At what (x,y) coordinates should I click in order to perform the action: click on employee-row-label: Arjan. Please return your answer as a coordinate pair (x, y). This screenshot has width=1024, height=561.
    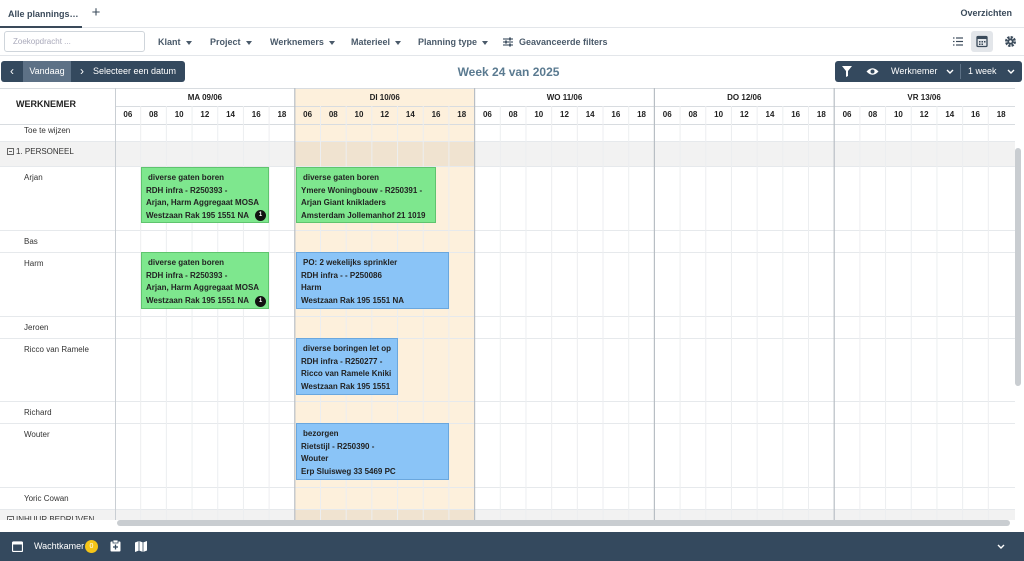
    Looking at the image, I should click on (33, 177).